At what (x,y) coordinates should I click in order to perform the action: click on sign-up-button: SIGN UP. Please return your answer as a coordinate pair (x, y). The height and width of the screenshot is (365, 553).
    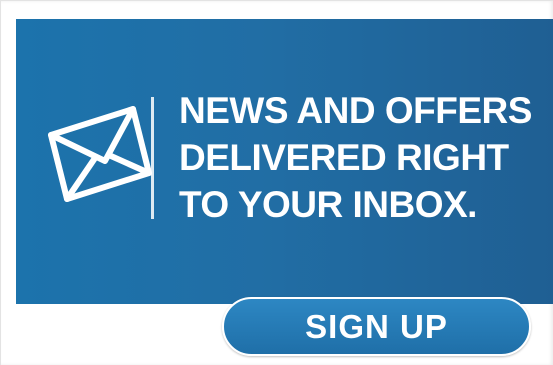
    Looking at the image, I should click on (376, 326).